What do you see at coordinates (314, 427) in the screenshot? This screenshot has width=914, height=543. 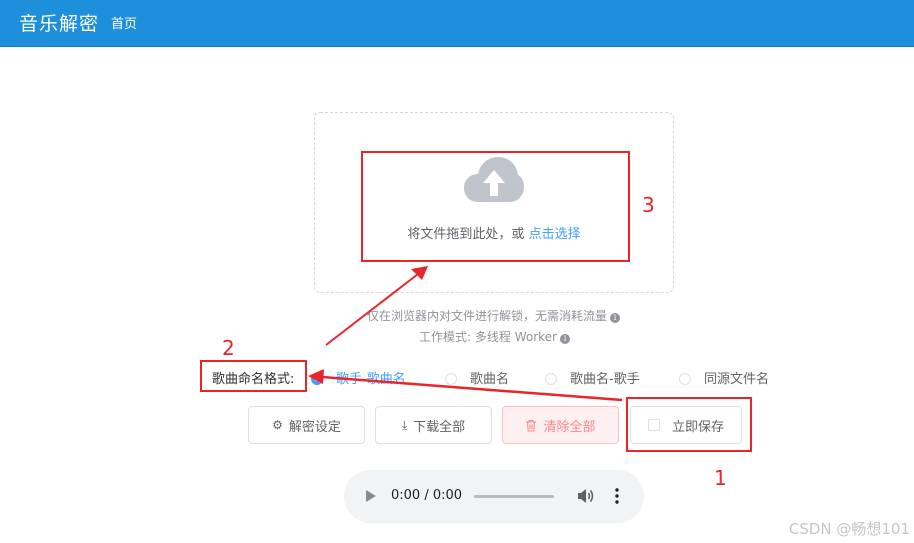 I see `decrypt-settings-label: 解密设定` at bounding box center [314, 427].